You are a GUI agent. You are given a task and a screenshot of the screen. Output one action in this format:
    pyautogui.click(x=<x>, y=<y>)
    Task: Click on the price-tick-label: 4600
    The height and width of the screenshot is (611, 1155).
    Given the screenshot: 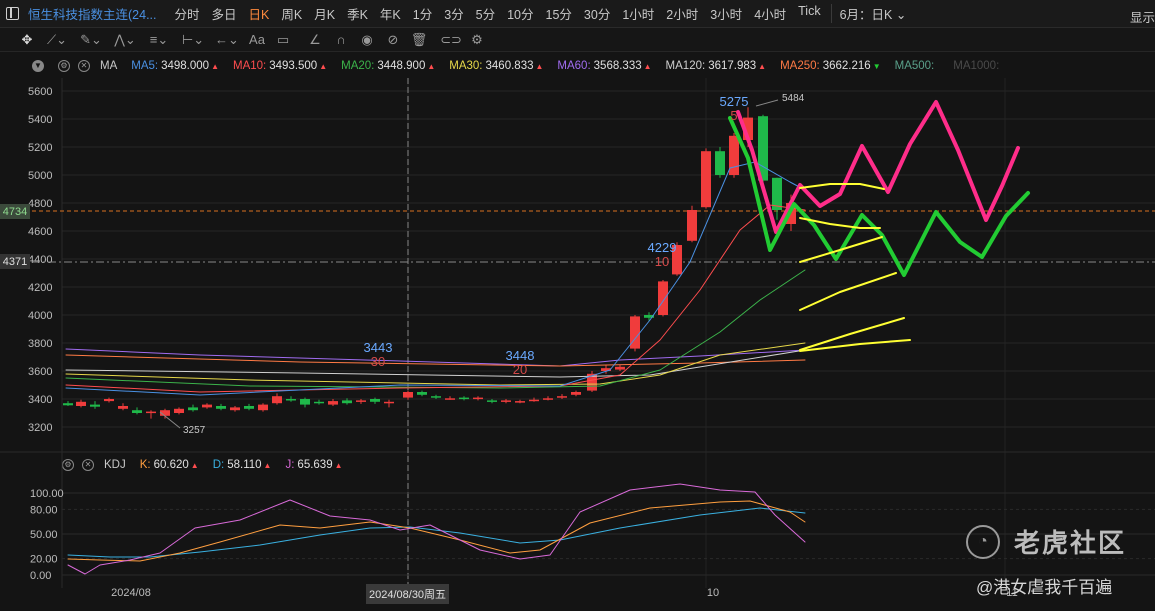 What is the action you would take?
    pyautogui.click(x=40, y=232)
    